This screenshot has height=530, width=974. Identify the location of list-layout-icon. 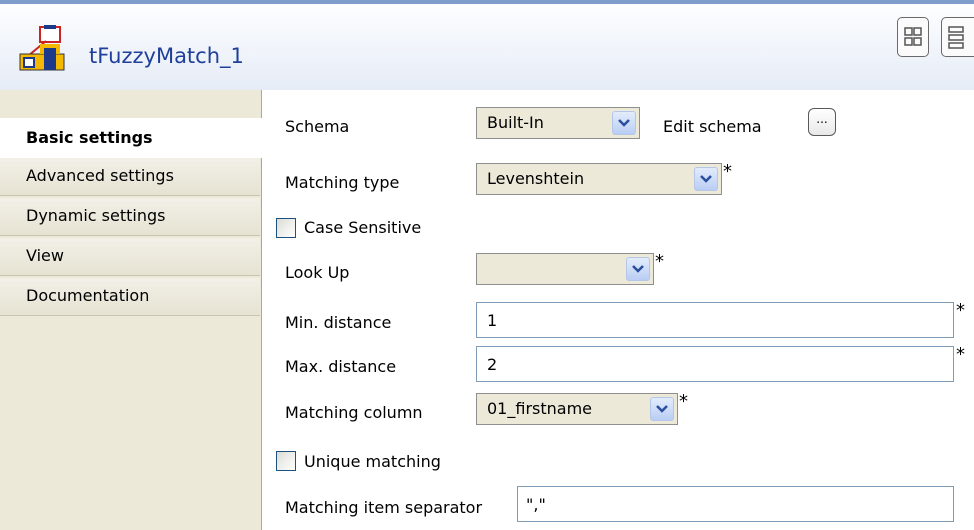
(956, 37).